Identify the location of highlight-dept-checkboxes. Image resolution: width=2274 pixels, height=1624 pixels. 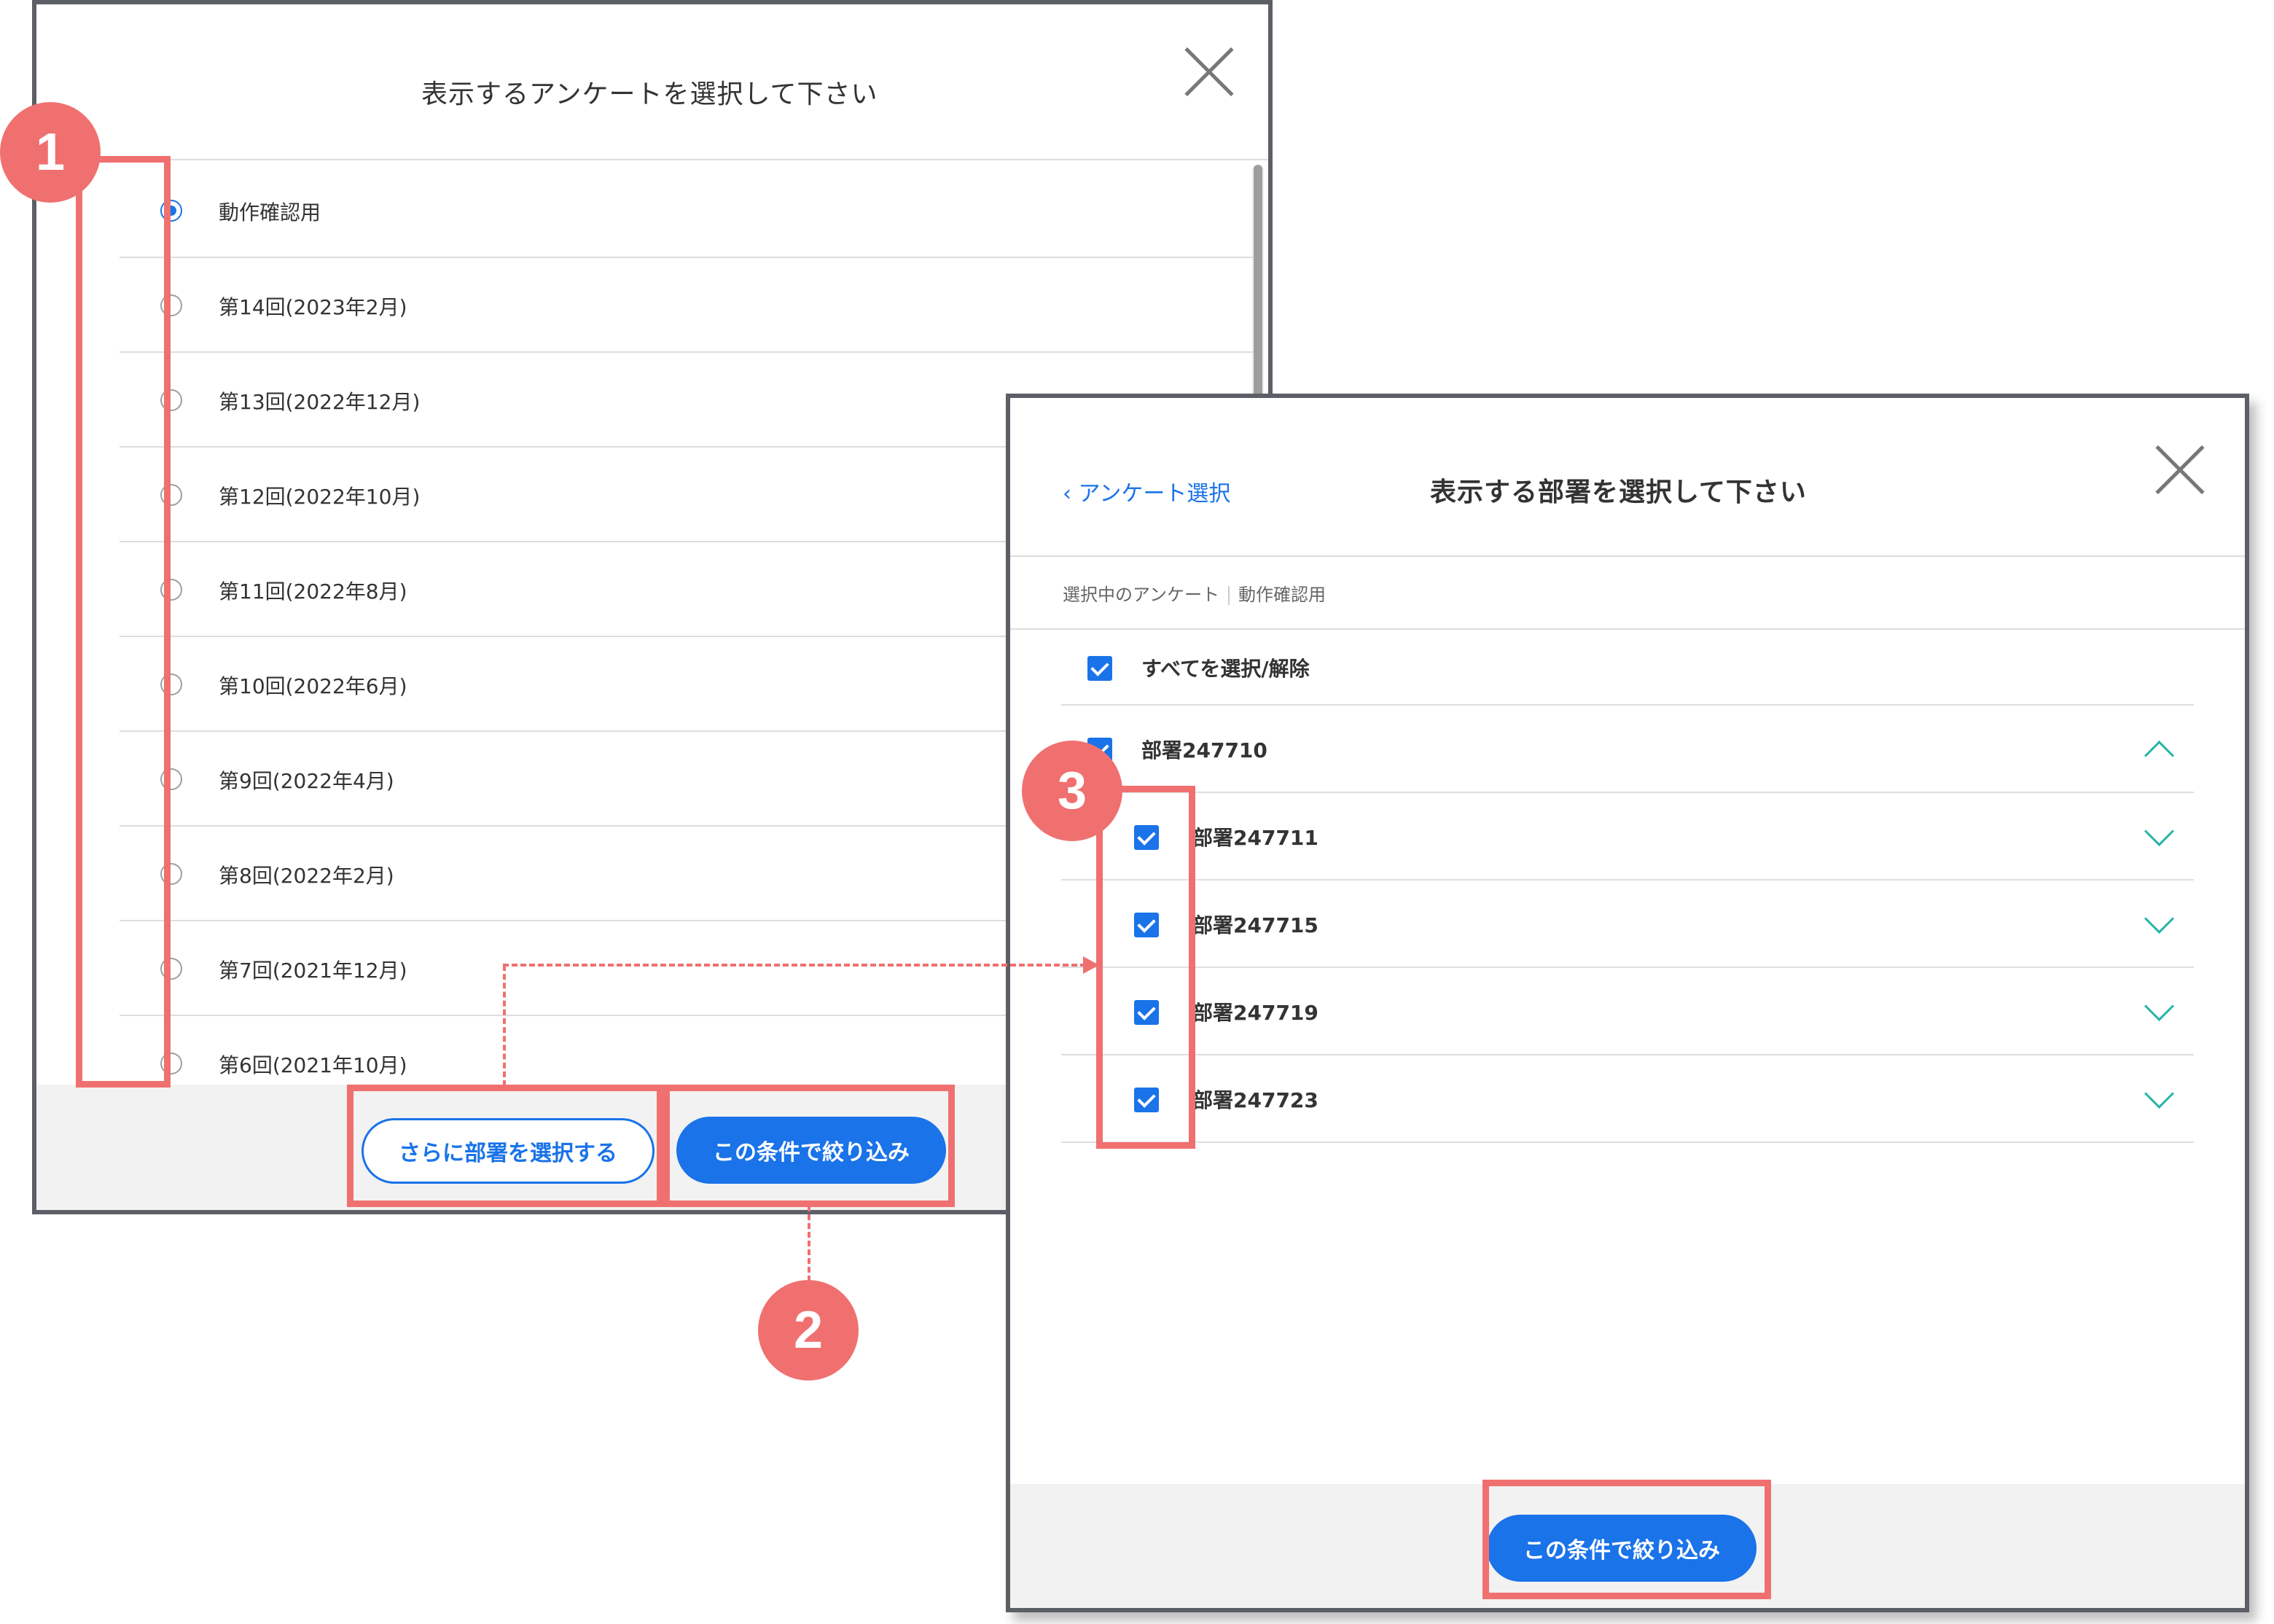
(1145, 967).